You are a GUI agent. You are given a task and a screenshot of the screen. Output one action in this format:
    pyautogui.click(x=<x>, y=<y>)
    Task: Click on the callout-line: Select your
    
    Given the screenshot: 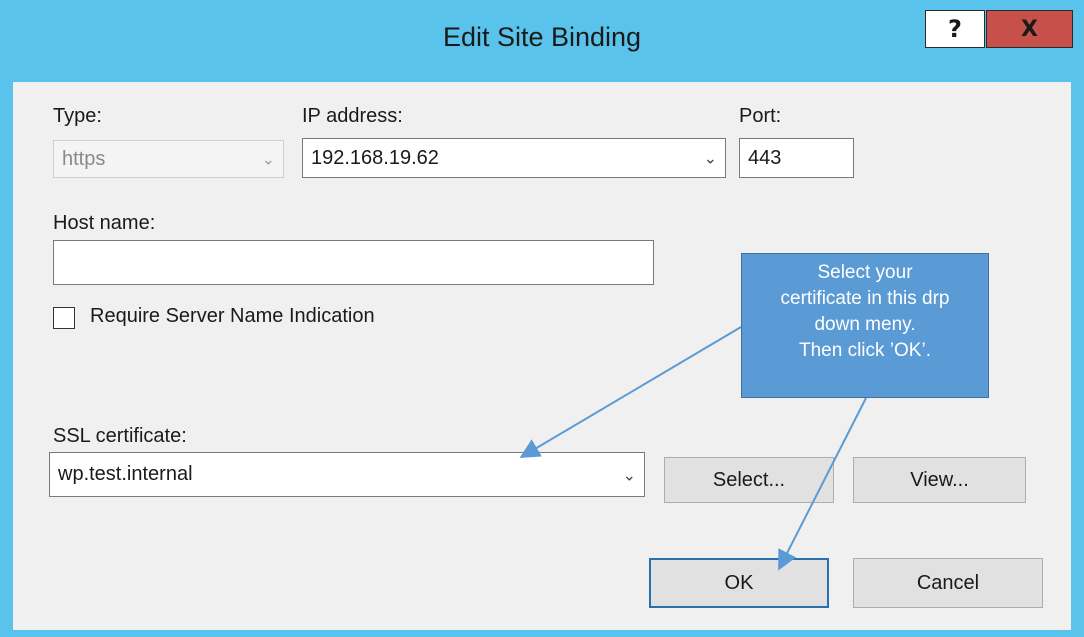 What is the action you would take?
    pyautogui.click(x=865, y=272)
    